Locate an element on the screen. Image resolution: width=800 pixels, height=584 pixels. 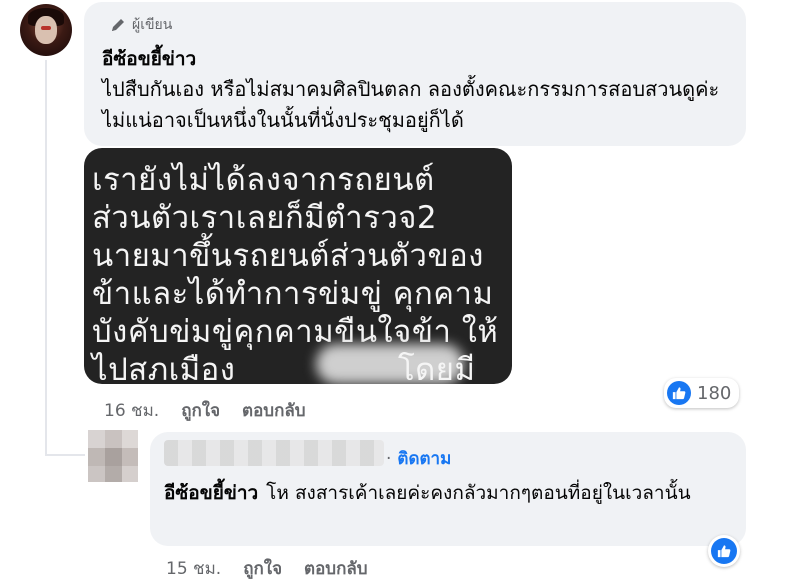
reaction-summary: 180 is located at coordinates (702, 393).